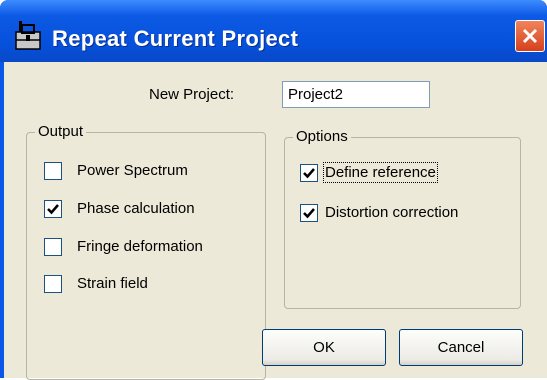 Image resolution: width=547 pixels, height=380 pixels. What do you see at coordinates (192, 94) in the screenshot?
I see `new-project-label: New Project:` at bounding box center [192, 94].